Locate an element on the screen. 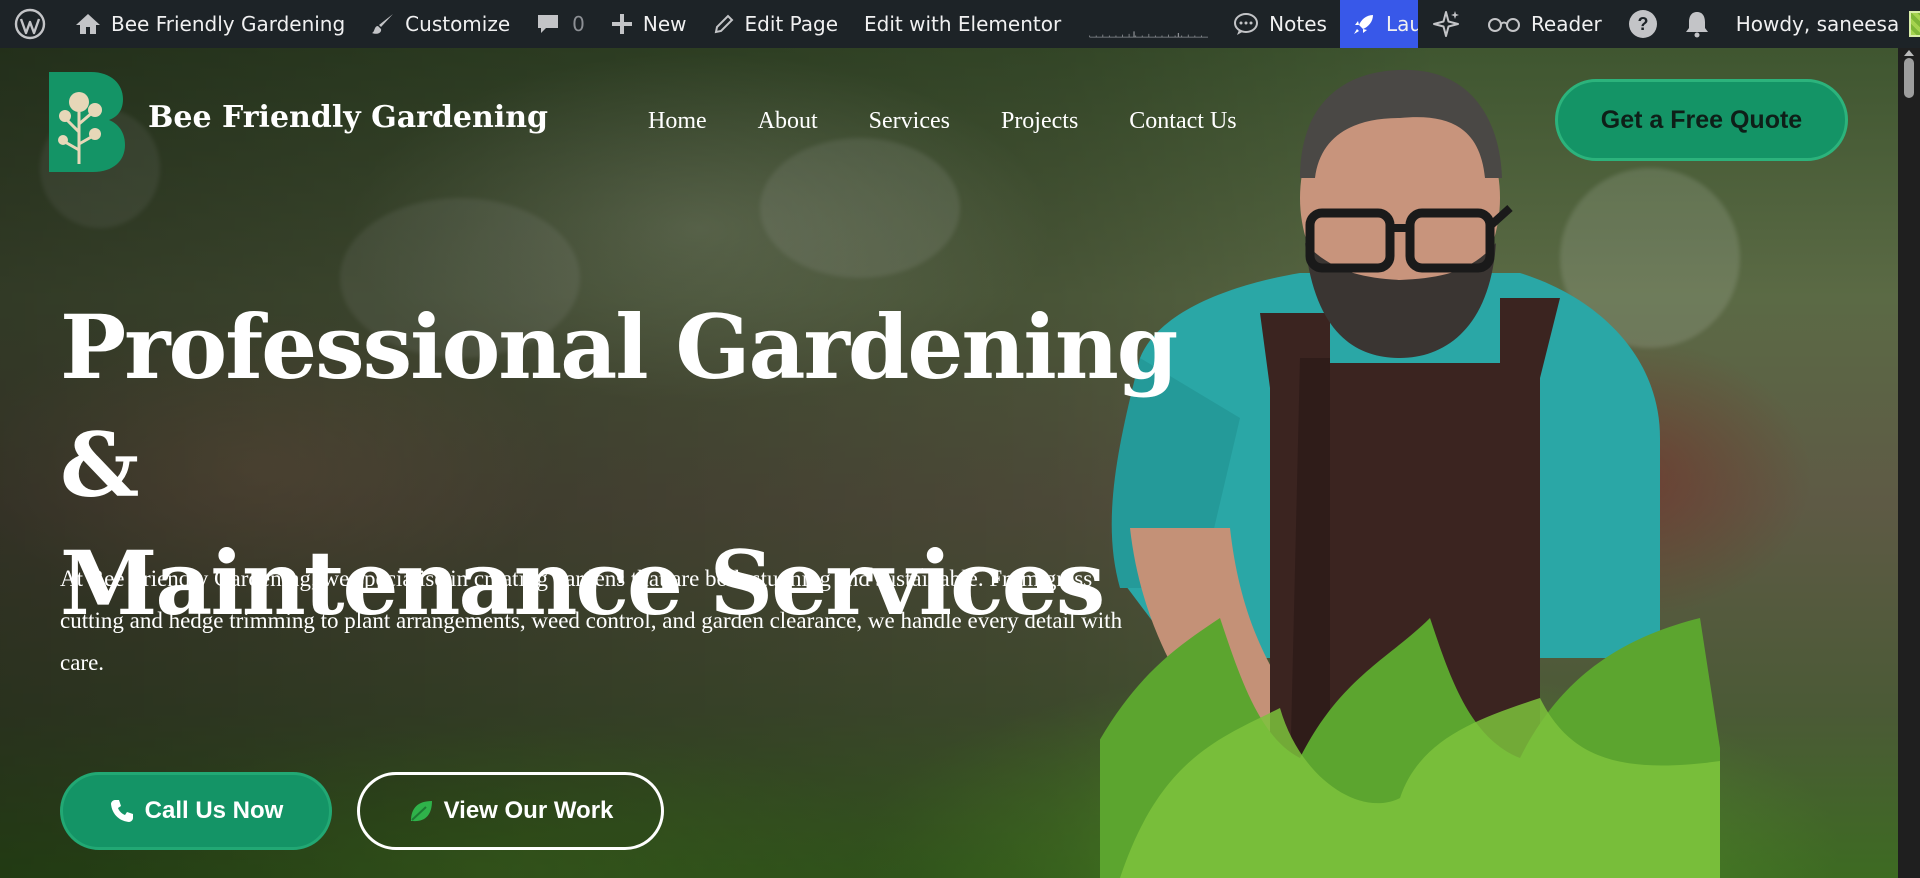  my-account-menu: Howdy, saneesa is located at coordinates (1821, 24).